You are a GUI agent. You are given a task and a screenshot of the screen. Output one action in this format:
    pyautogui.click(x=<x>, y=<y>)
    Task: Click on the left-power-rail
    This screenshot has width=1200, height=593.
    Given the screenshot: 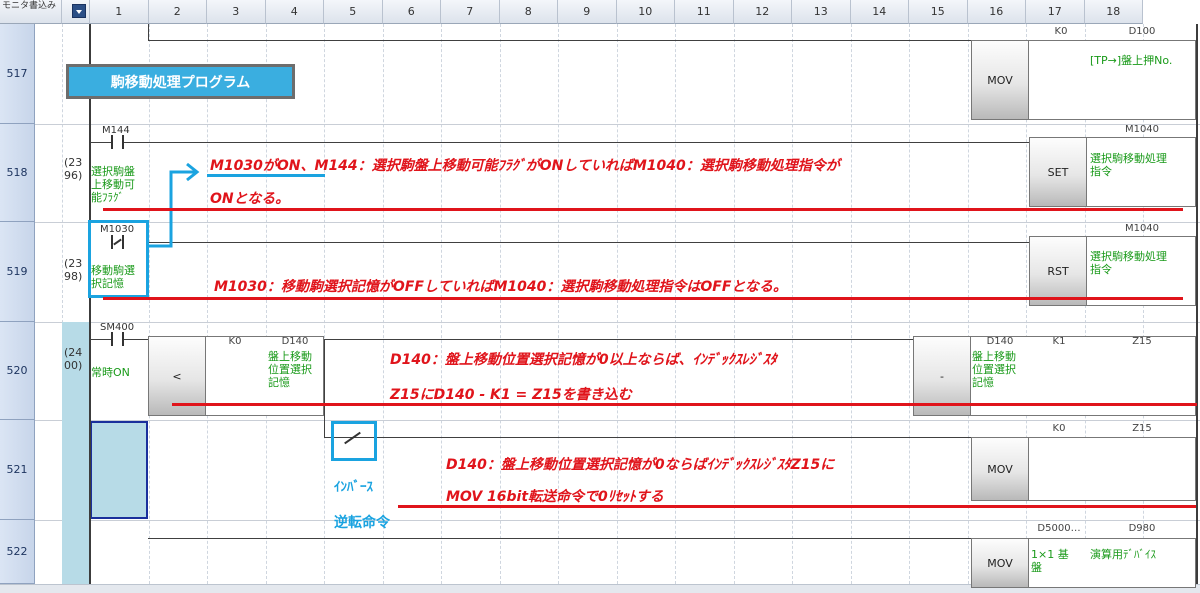 What is the action you would take?
    pyautogui.click(x=90, y=308)
    